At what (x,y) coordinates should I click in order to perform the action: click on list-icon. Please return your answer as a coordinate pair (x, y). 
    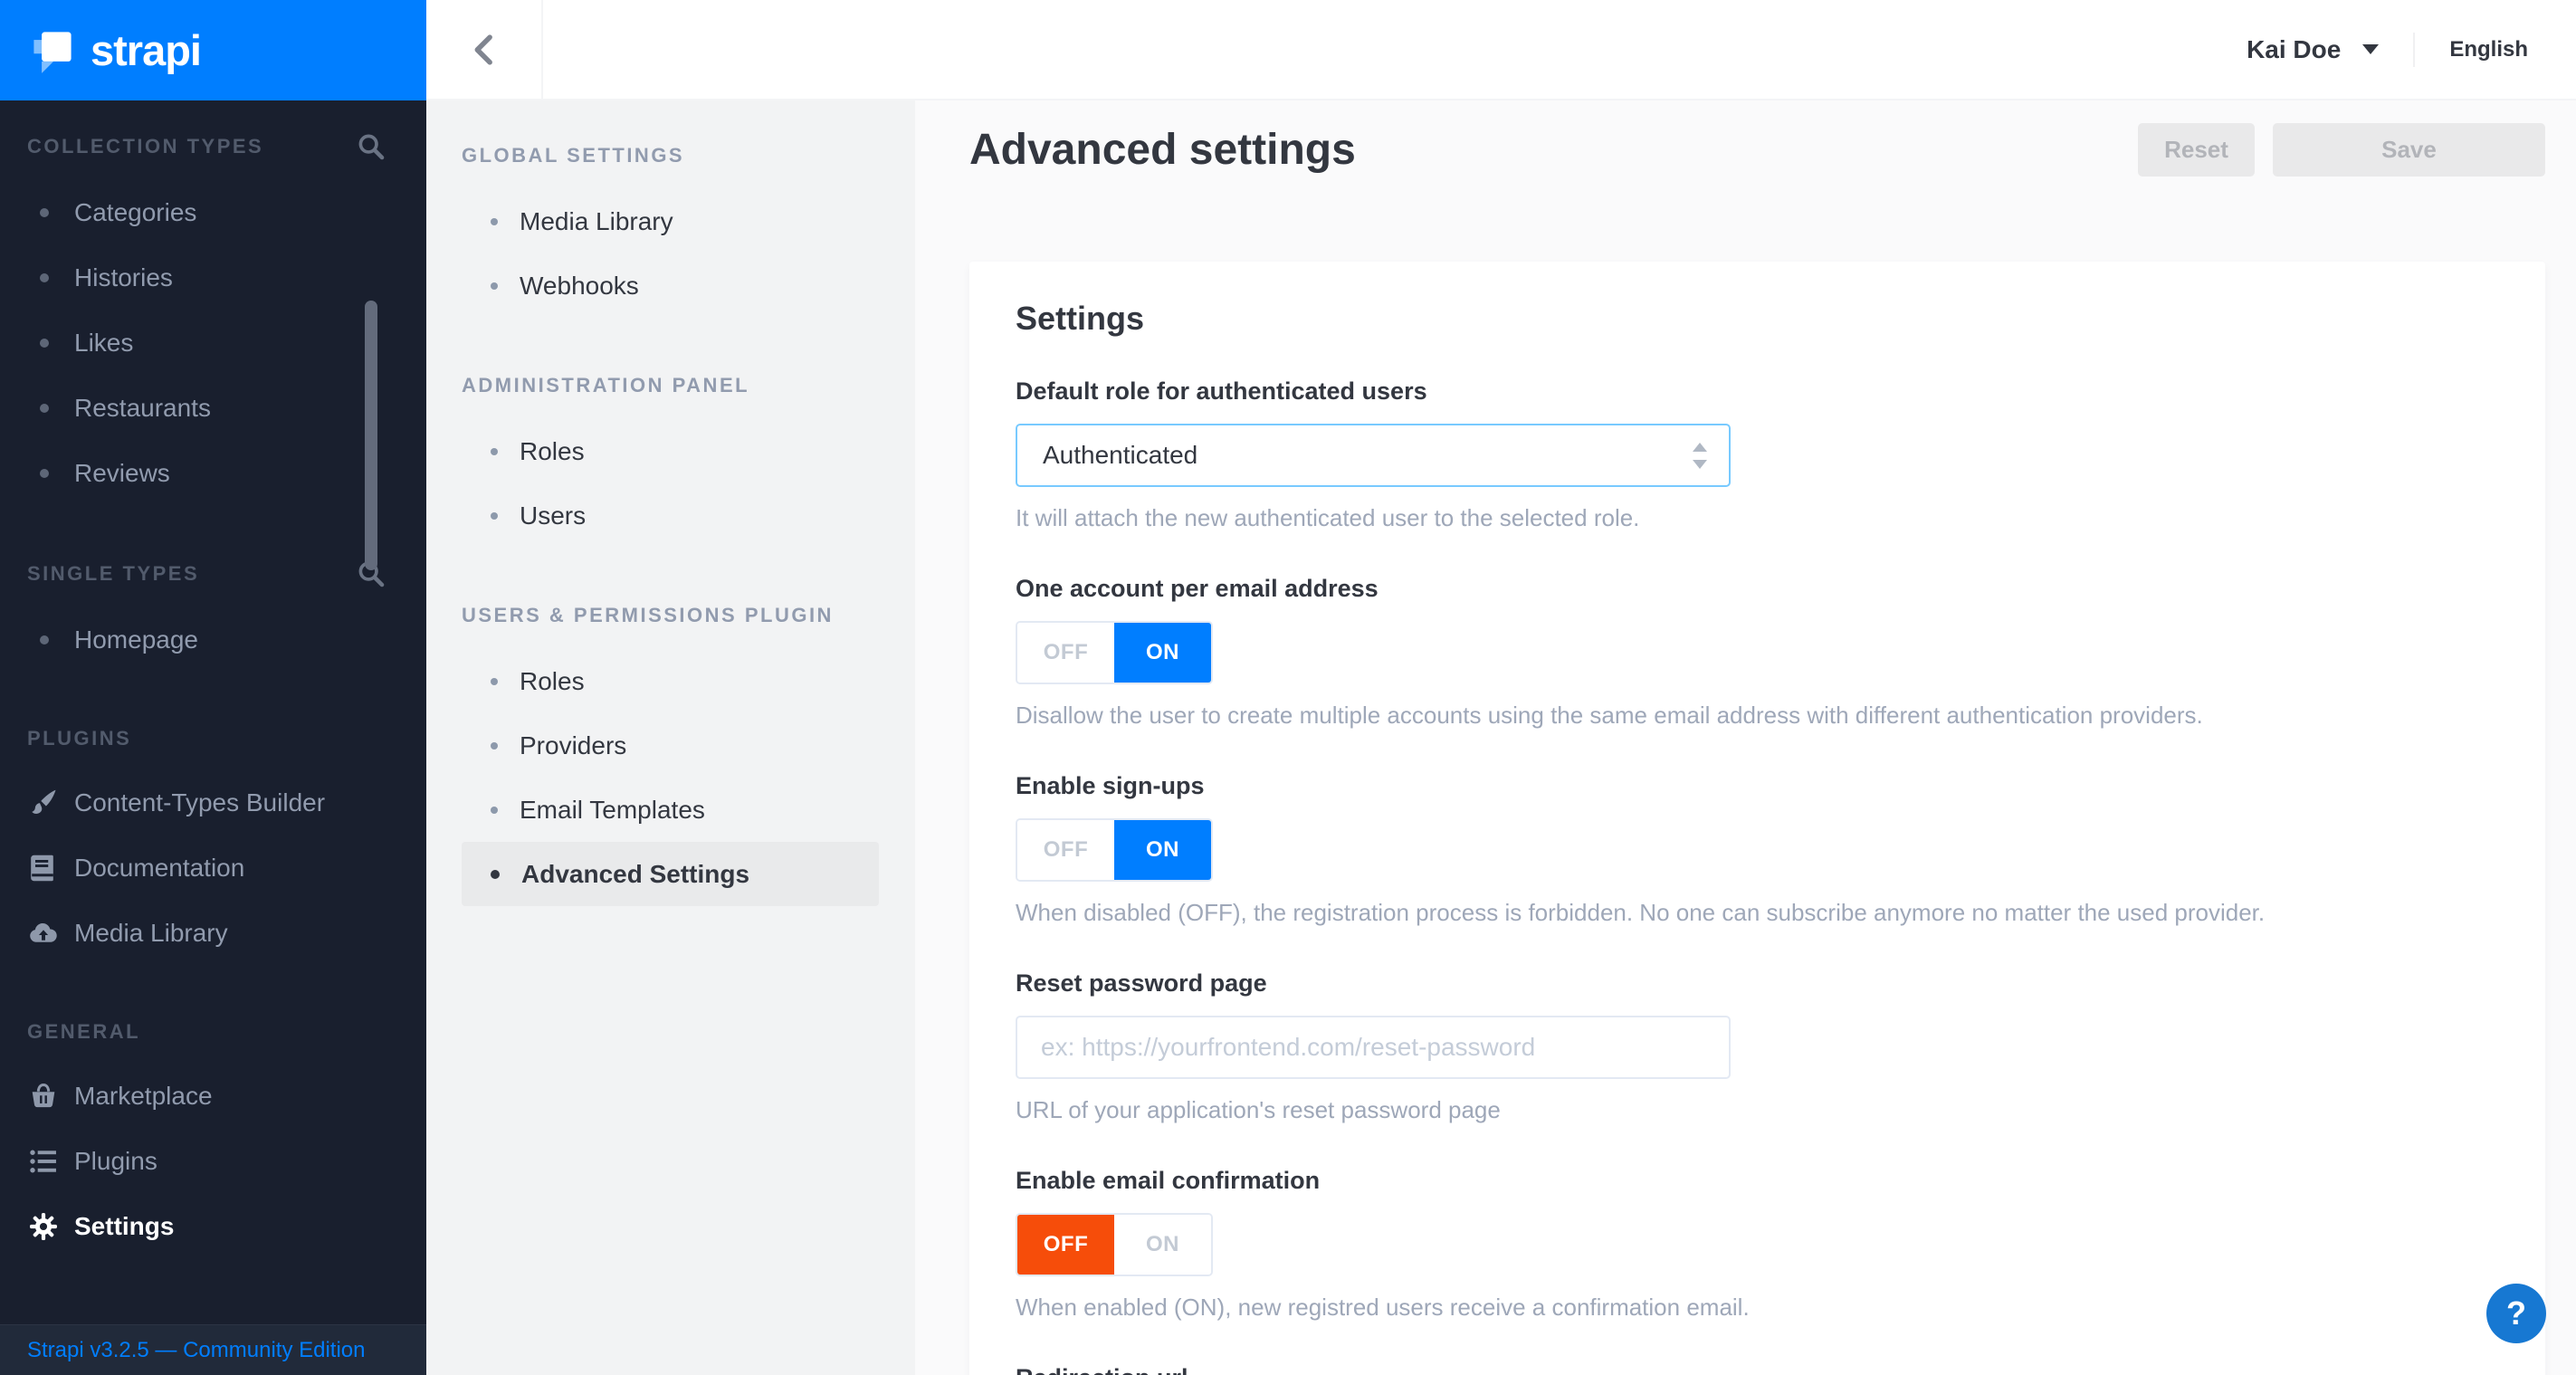
    Looking at the image, I should click on (43, 1161).